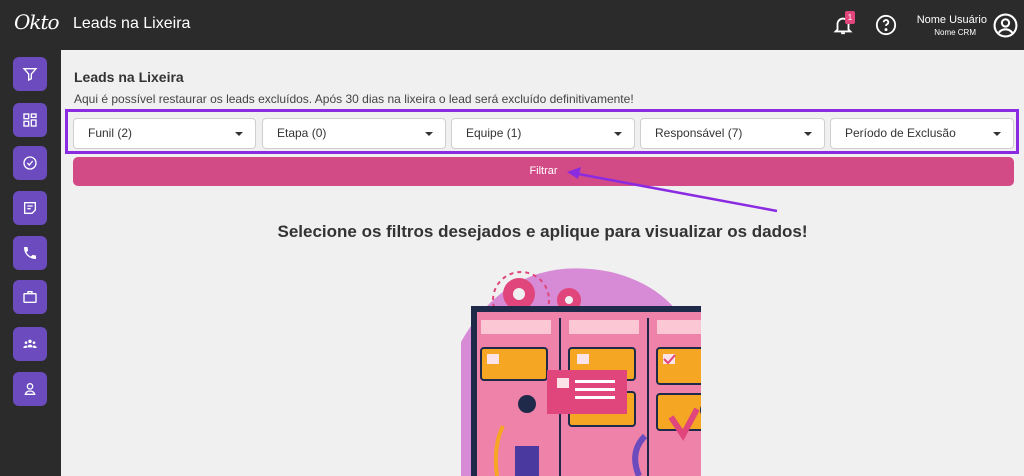  Describe the element at coordinates (955, 32) in the screenshot. I see `user-org: Nome CRM` at that location.